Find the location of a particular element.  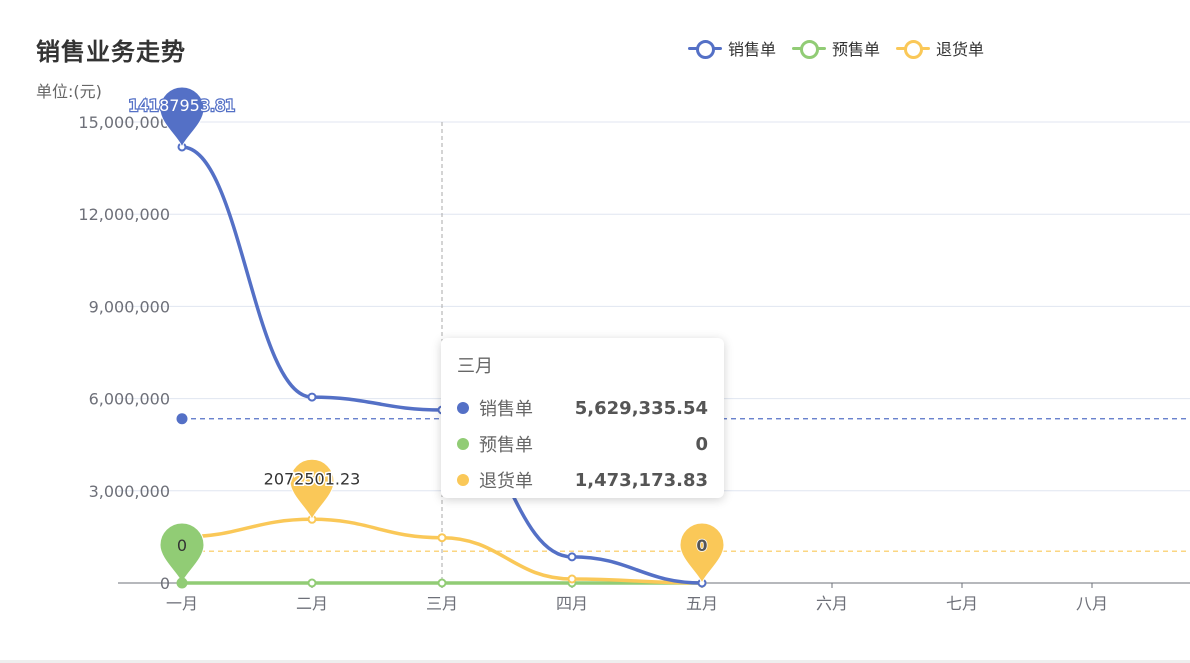

tooltip-value-return: 1,473,173.83 is located at coordinates (641, 480).